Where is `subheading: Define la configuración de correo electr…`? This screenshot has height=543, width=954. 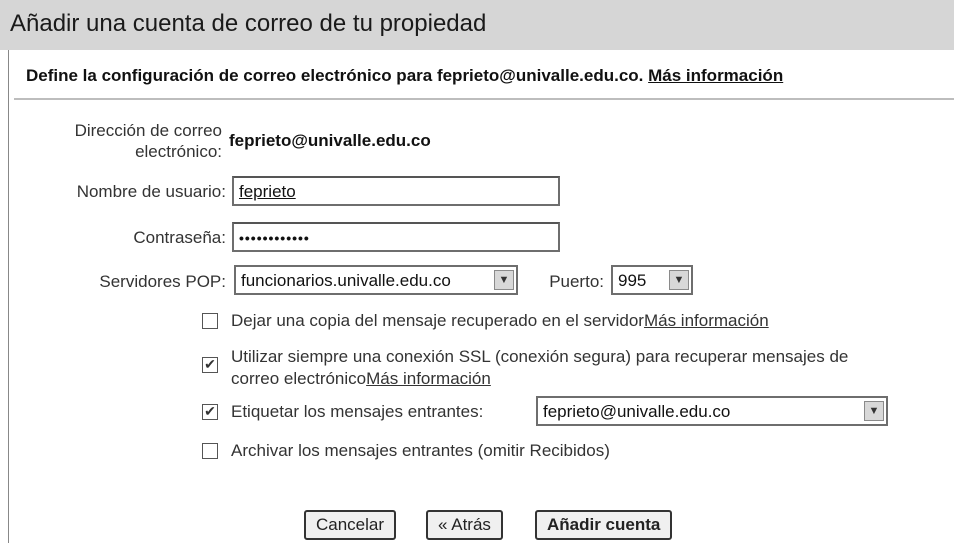 subheading: Define la configuración de correo electr… is located at coordinates (404, 76).